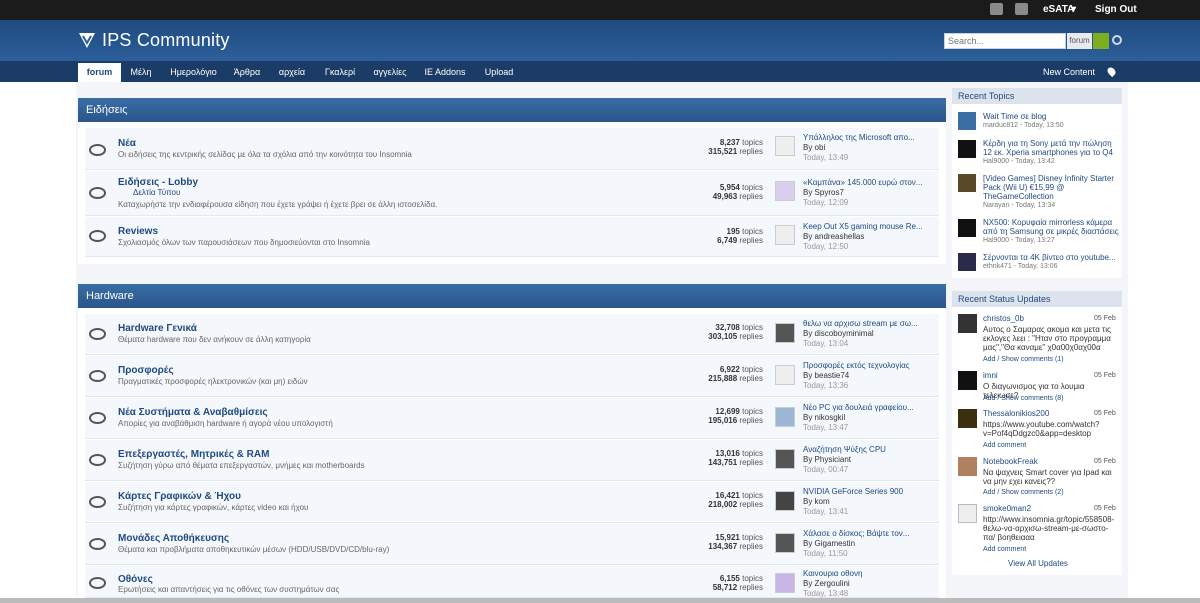 The width and height of the screenshot is (1200, 603). Describe the element at coordinates (193, 412) in the screenshot. I see `forum-title: Νέα Συστήματα & Αναβαθμίσεις` at that location.